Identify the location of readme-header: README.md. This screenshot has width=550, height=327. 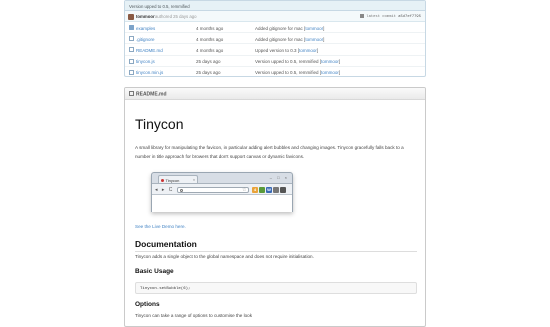
(275, 94).